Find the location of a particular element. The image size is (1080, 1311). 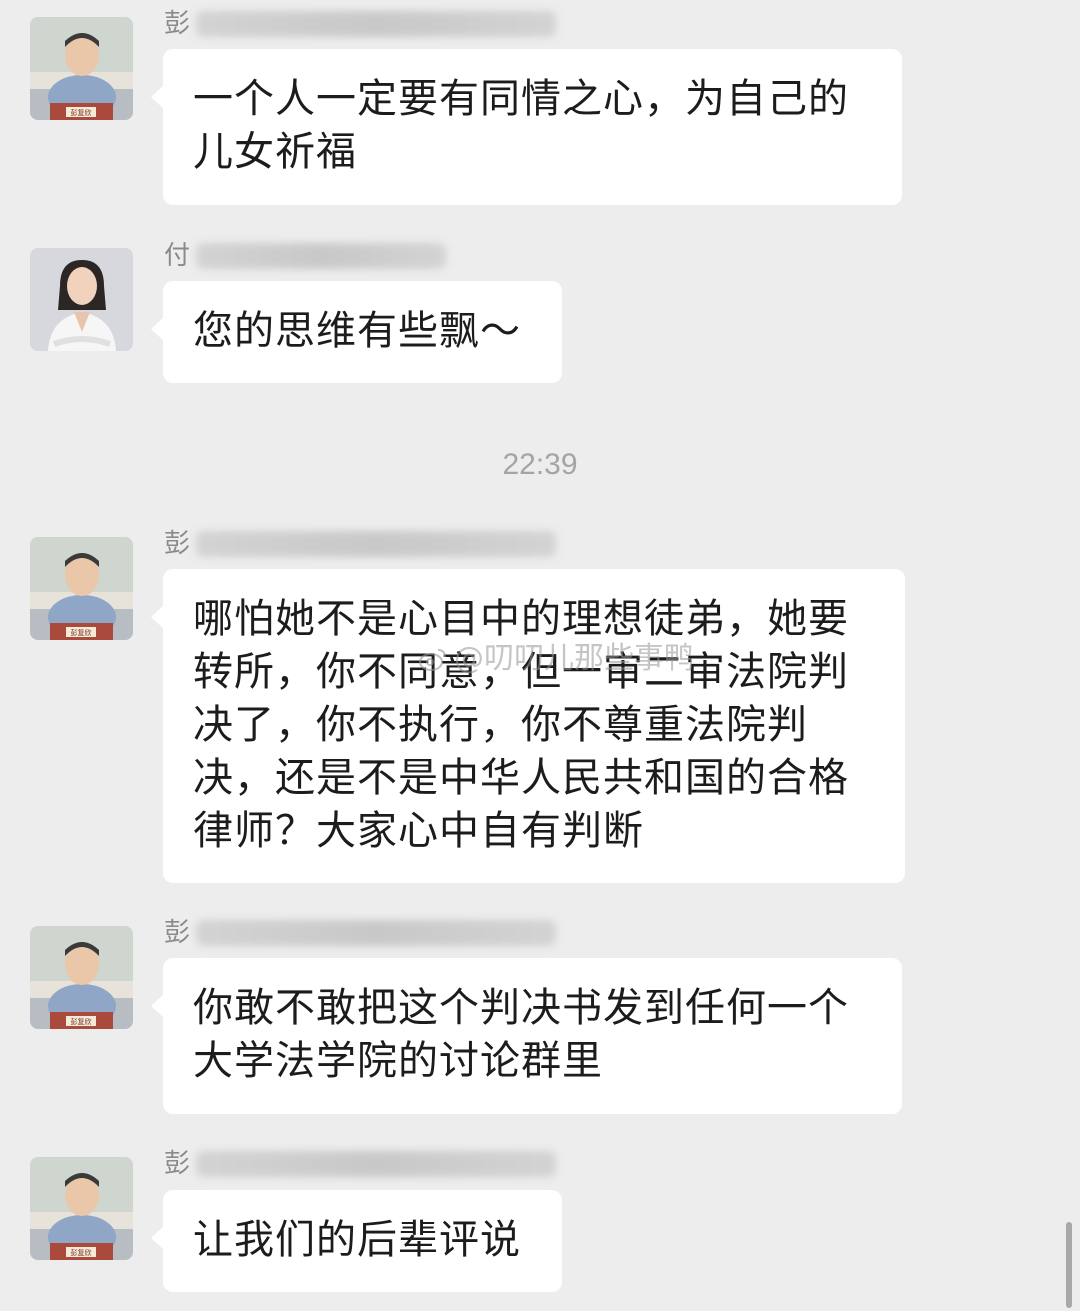

sender-name-visible: 付 is located at coordinates (177, 256).